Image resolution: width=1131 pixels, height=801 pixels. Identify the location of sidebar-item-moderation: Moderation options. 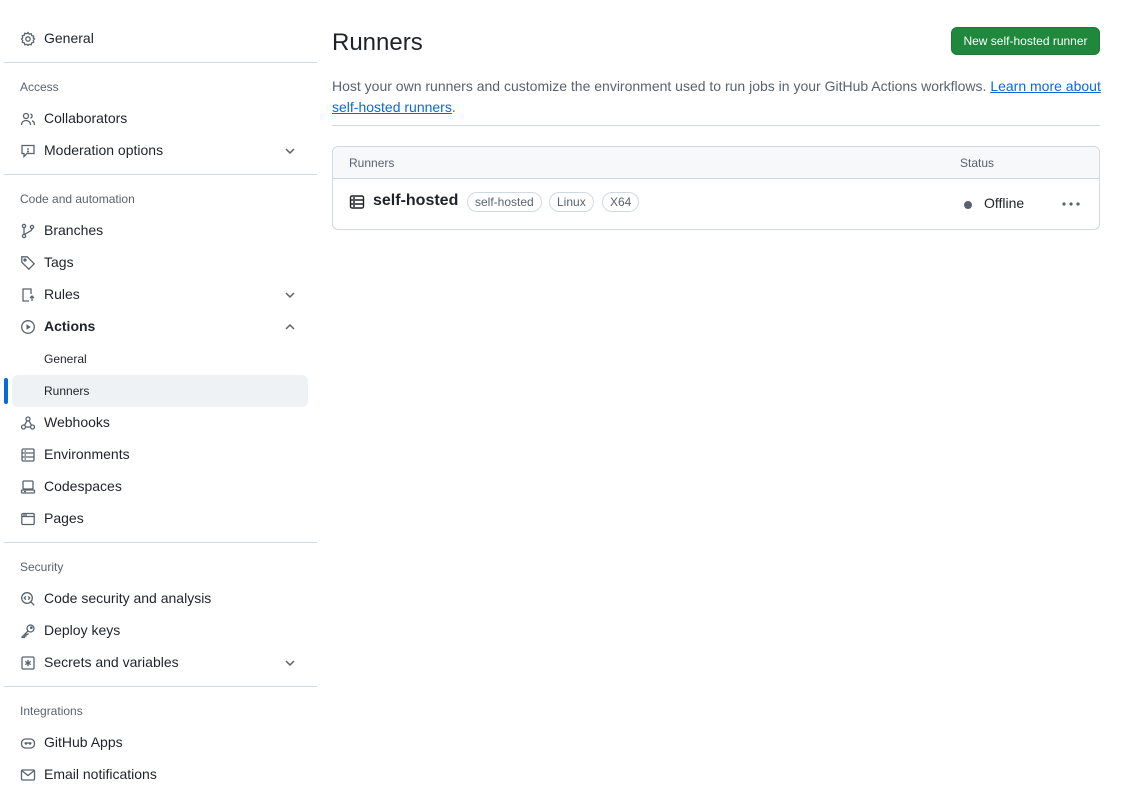
(160, 151).